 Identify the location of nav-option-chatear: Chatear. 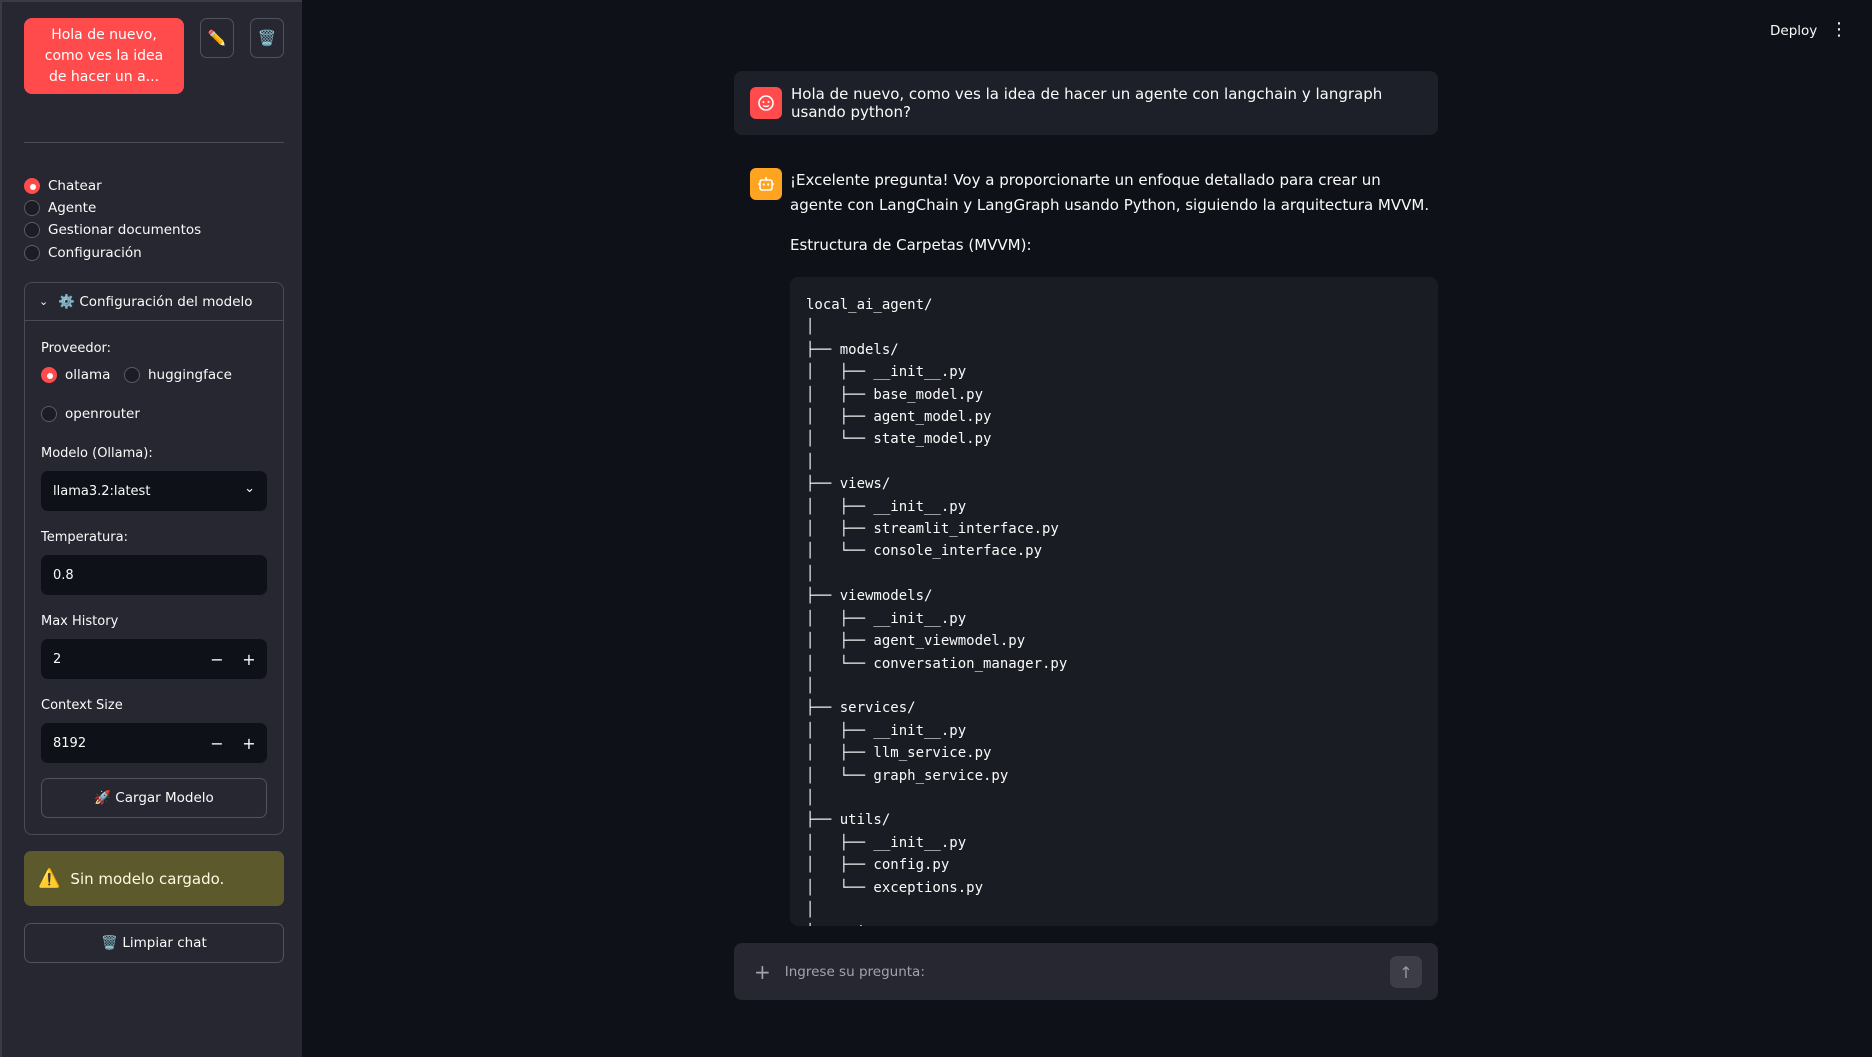
(63, 186).